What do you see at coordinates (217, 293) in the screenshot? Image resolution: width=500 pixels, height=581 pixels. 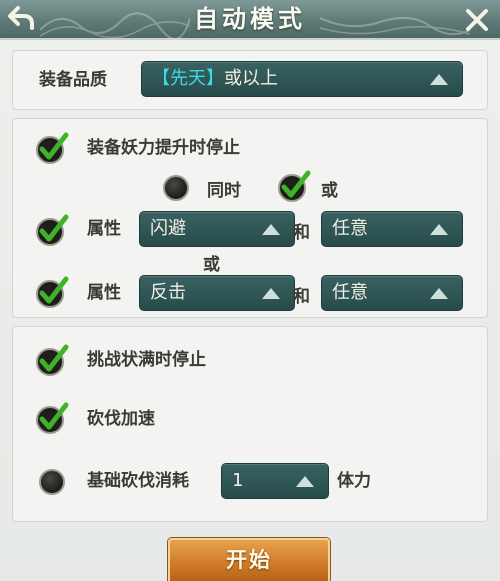 I see `attr-2-first-dropdown: 反击` at bounding box center [217, 293].